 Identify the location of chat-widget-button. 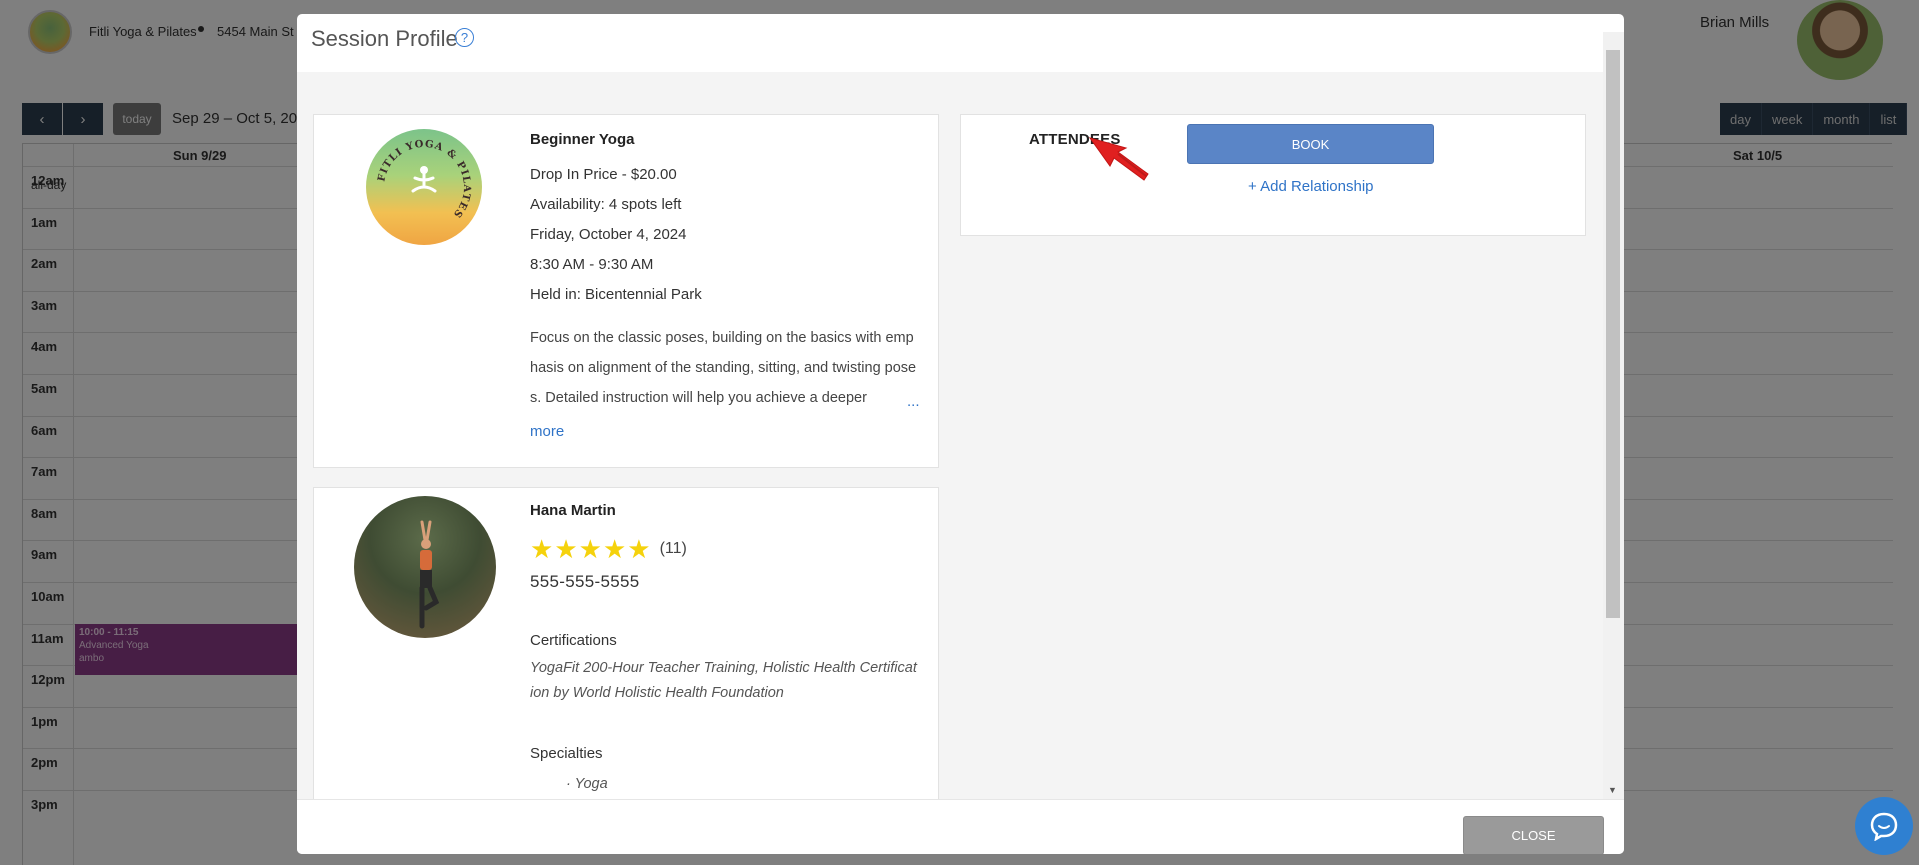
(1884, 826).